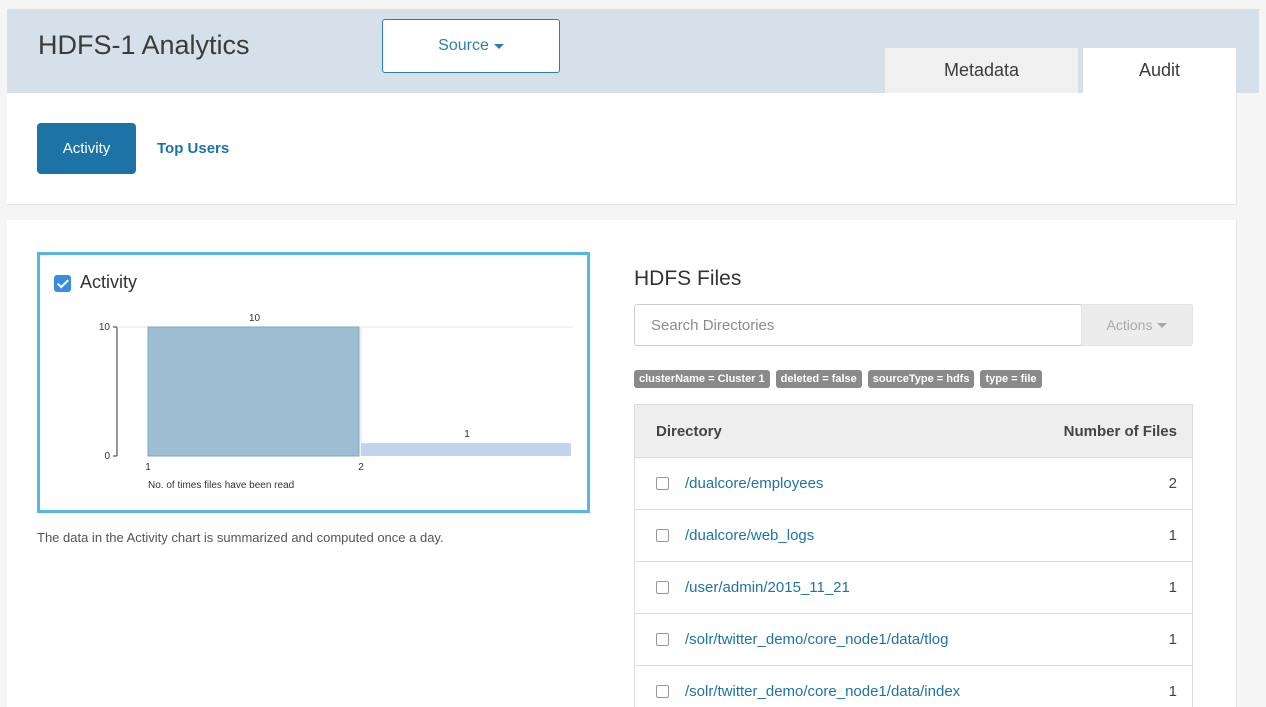 The height and width of the screenshot is (707, 1266). I want to click on y-tick-label: 10, so click(105, 327).